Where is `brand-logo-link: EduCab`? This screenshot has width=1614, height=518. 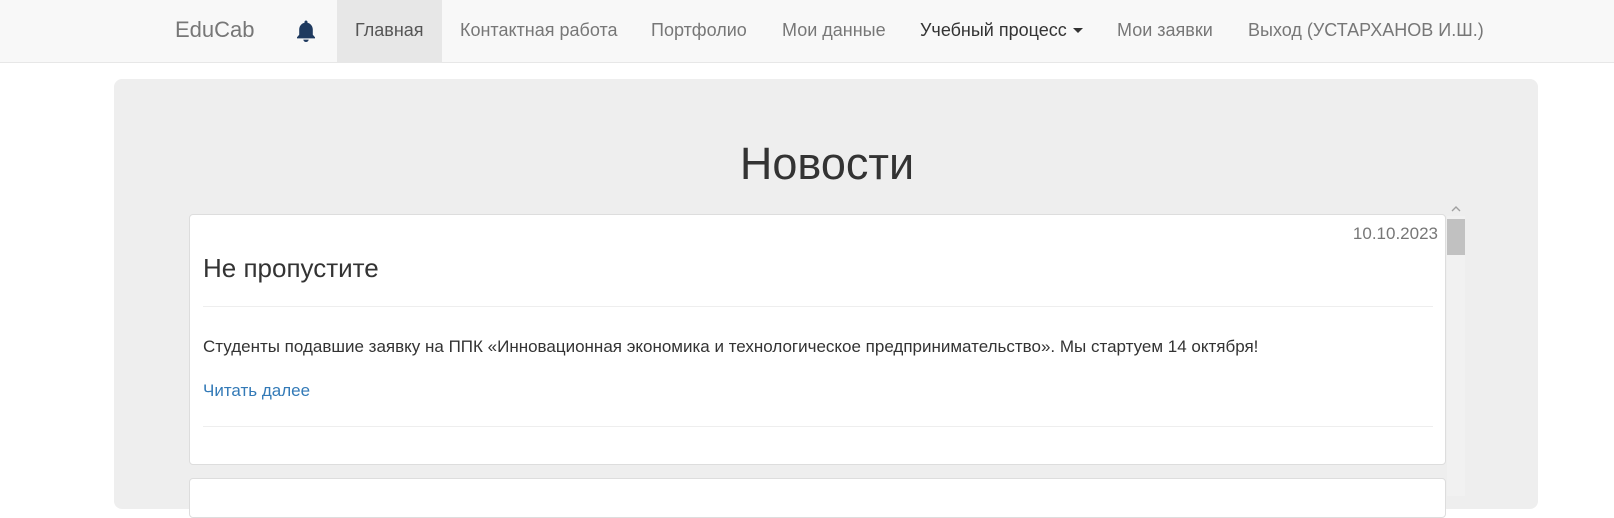 brand-logo-link: EduCab is located at coordinates (215, 31).